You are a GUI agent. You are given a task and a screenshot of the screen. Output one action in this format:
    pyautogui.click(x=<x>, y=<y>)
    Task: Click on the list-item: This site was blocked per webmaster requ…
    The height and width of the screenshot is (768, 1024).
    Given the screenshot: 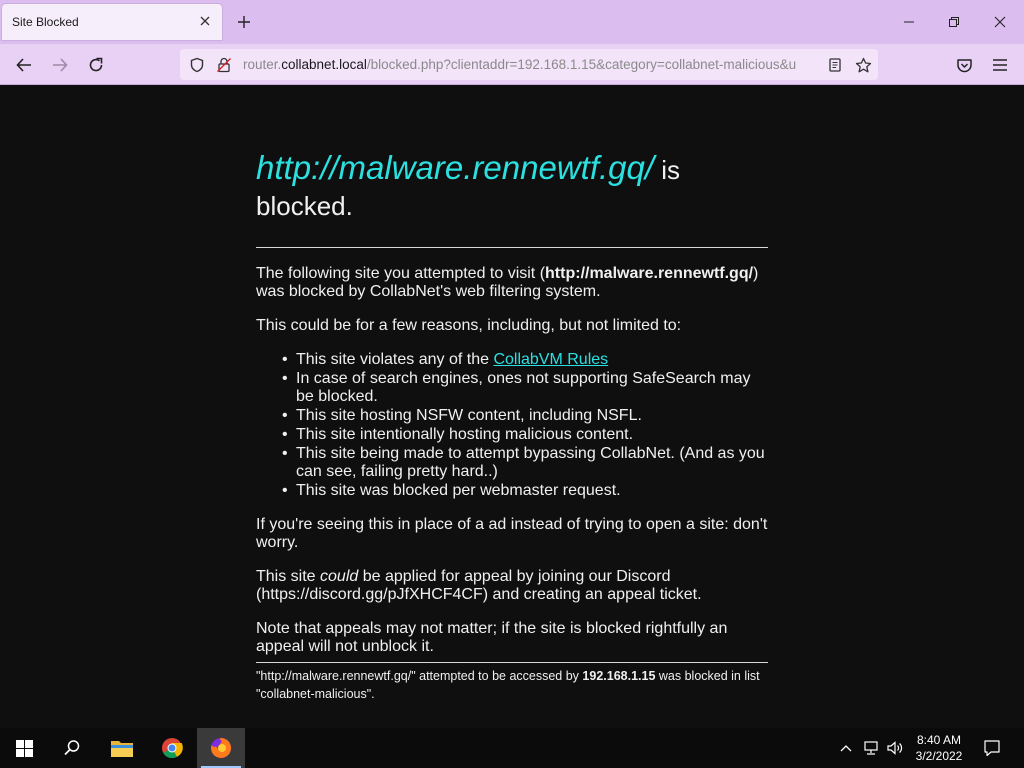 What is the action you would take?
    pyautogui.click(x=525, y=491)
    